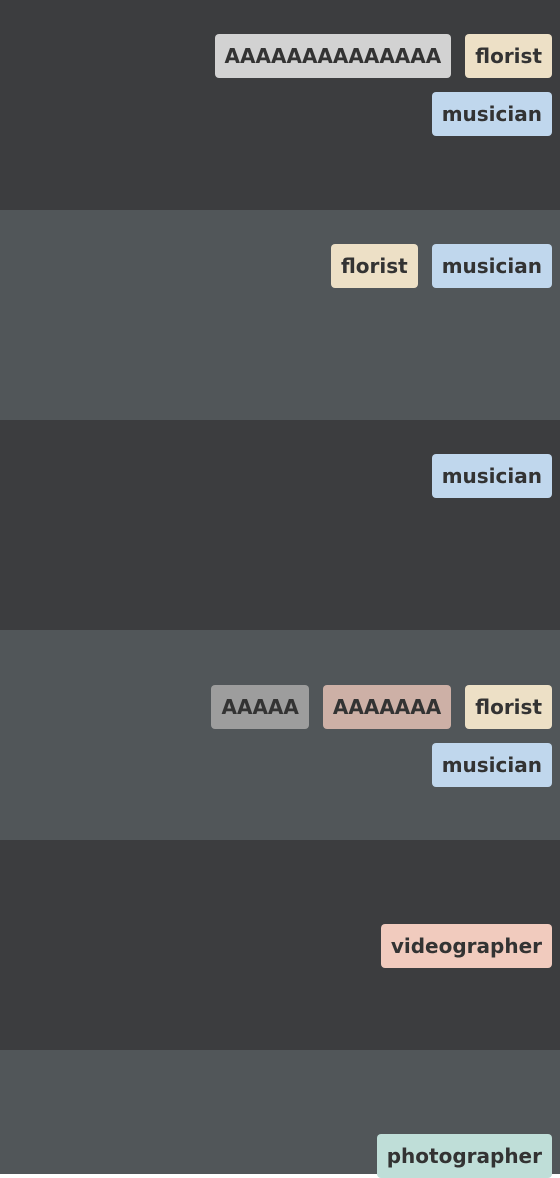  I want to click on tag-placeholder-short: AAAAA, so click(260, 707).